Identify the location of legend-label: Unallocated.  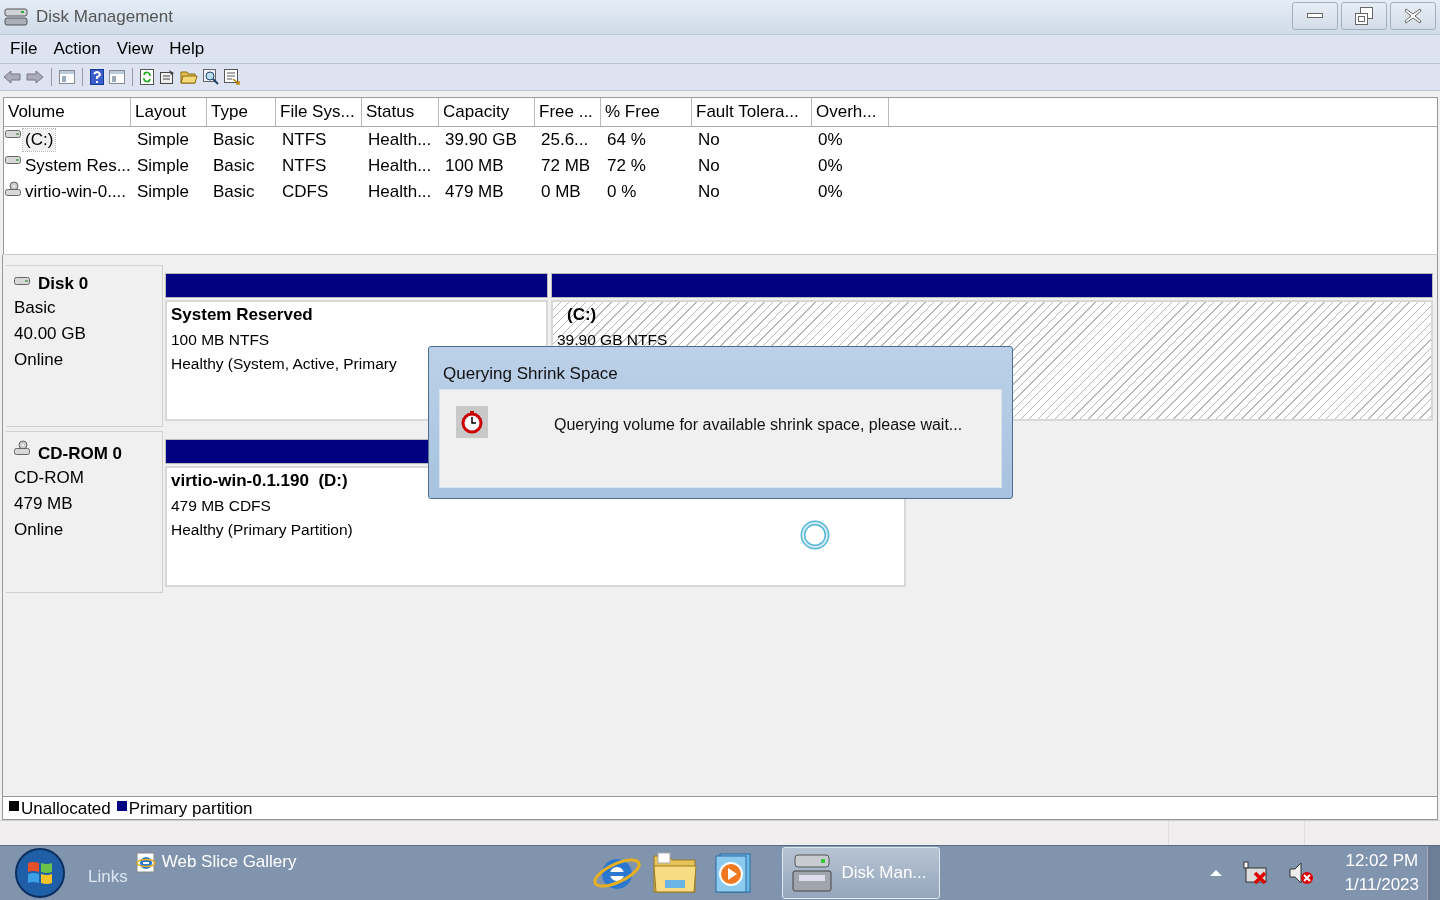
(66, 809).